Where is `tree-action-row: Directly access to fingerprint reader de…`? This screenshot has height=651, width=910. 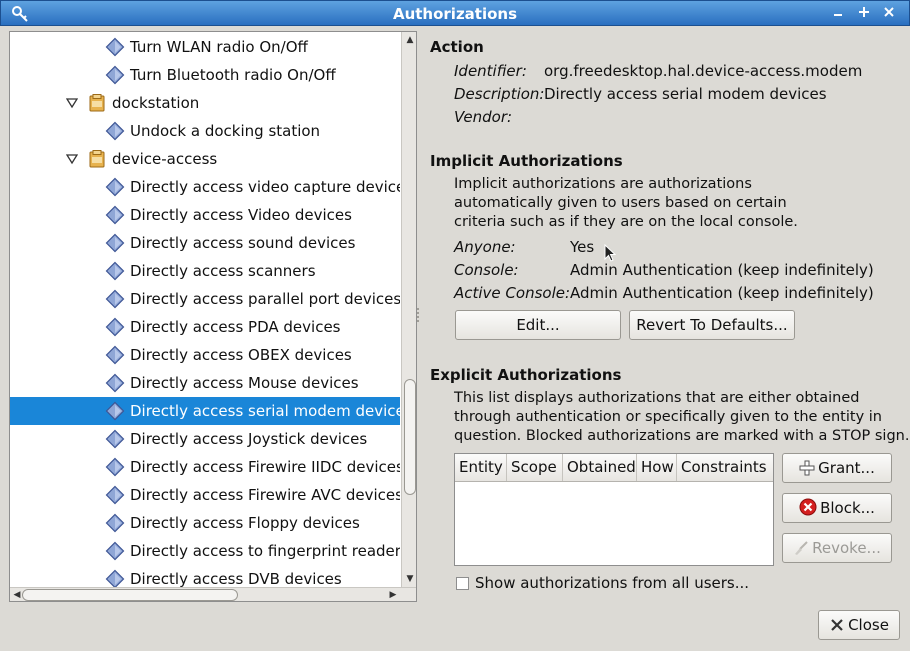 tree-action-row: Directly access to fingerprint reader de… is located at coordinates (205, 551).